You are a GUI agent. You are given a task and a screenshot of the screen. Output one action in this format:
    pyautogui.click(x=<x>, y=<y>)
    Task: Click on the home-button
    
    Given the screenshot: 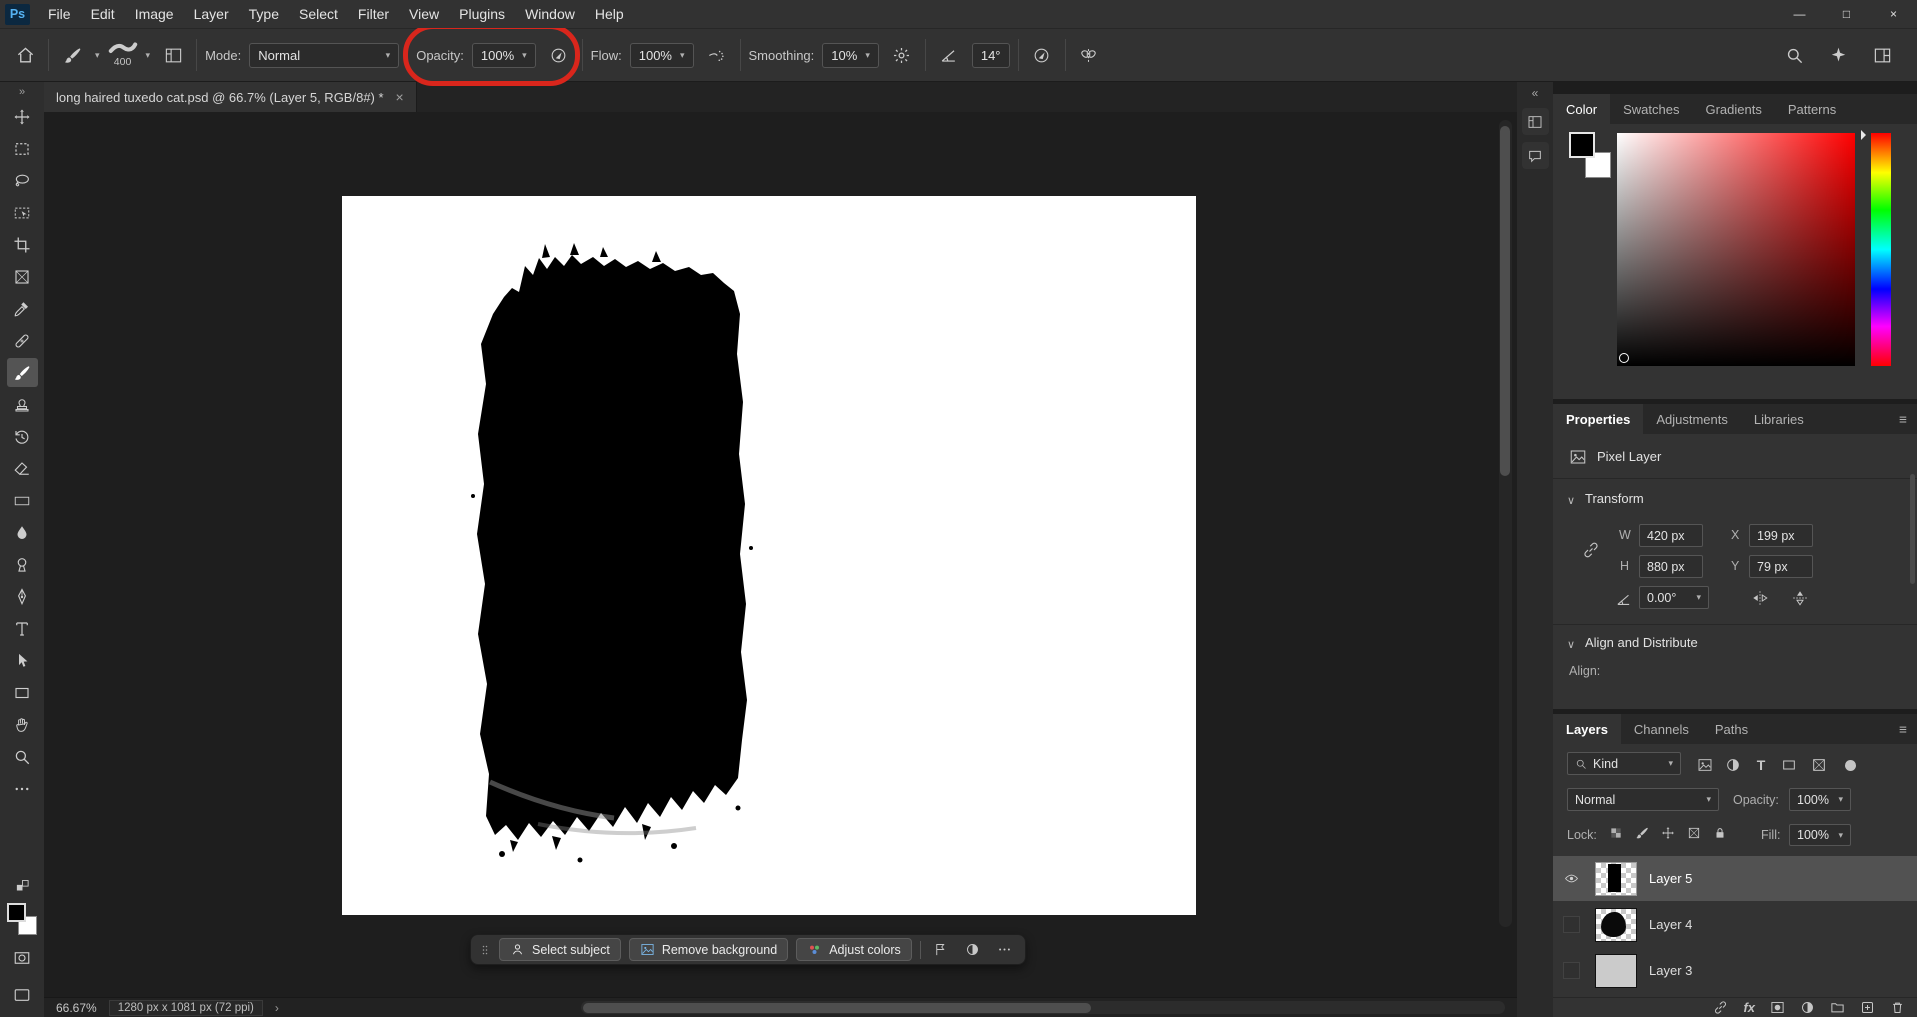 What is the action you would take?
    pyautogui.click(x=25, y=55)
    